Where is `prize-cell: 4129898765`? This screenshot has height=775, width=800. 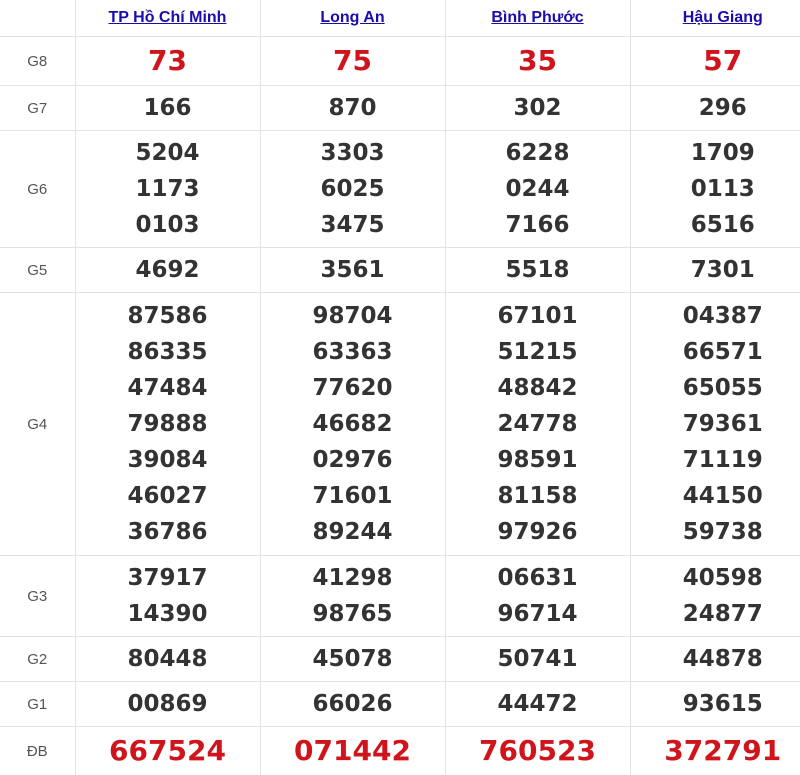 prize-cell: 4129898765 is located at coordinates (352, 596).